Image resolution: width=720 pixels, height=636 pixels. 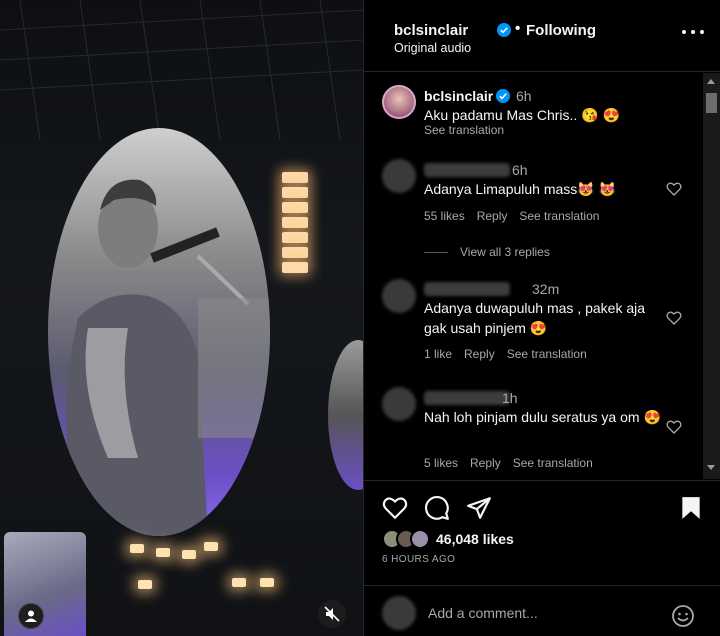 What do you see at coordinates (438, 354) in the screenshot?
I see `comment-likes: 1 like` at bounding box center [438, 354].